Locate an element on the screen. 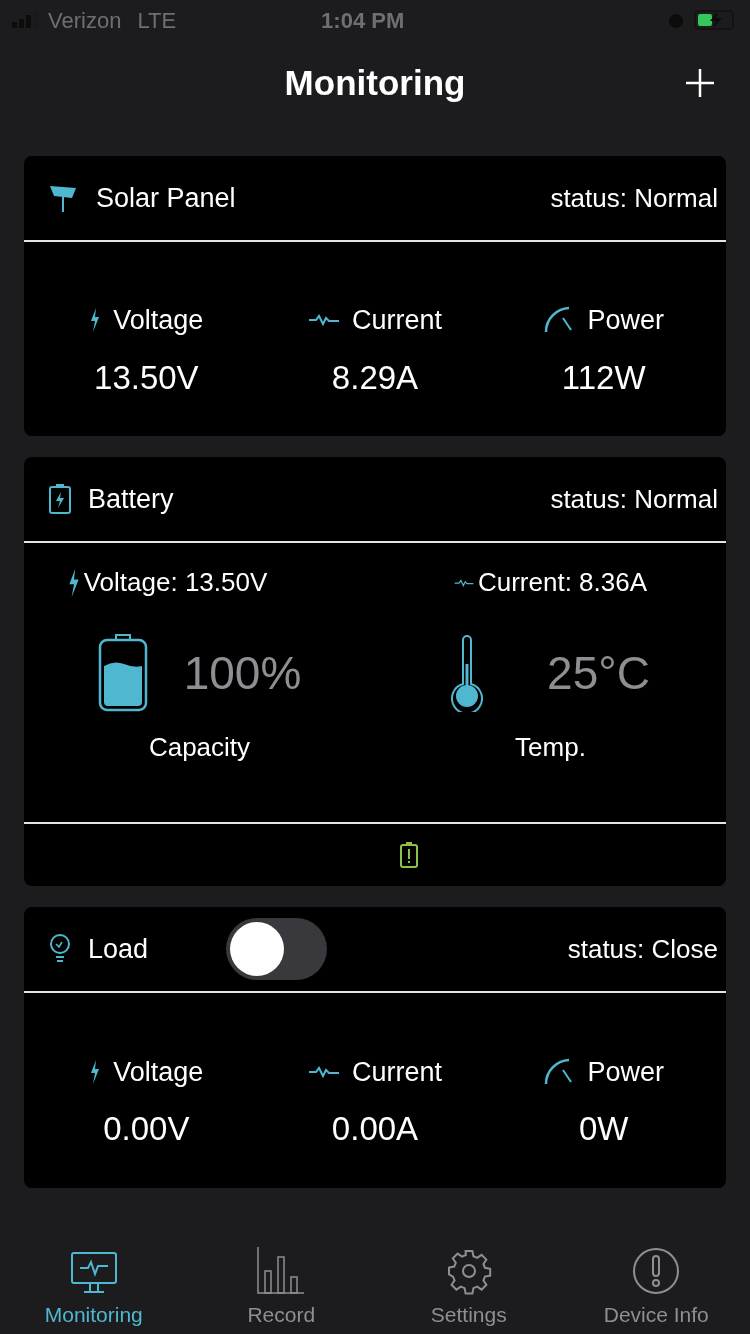 This screenshot has width=750, height=1334. metric-value: 8.29A is located at coordinates (375, 377).